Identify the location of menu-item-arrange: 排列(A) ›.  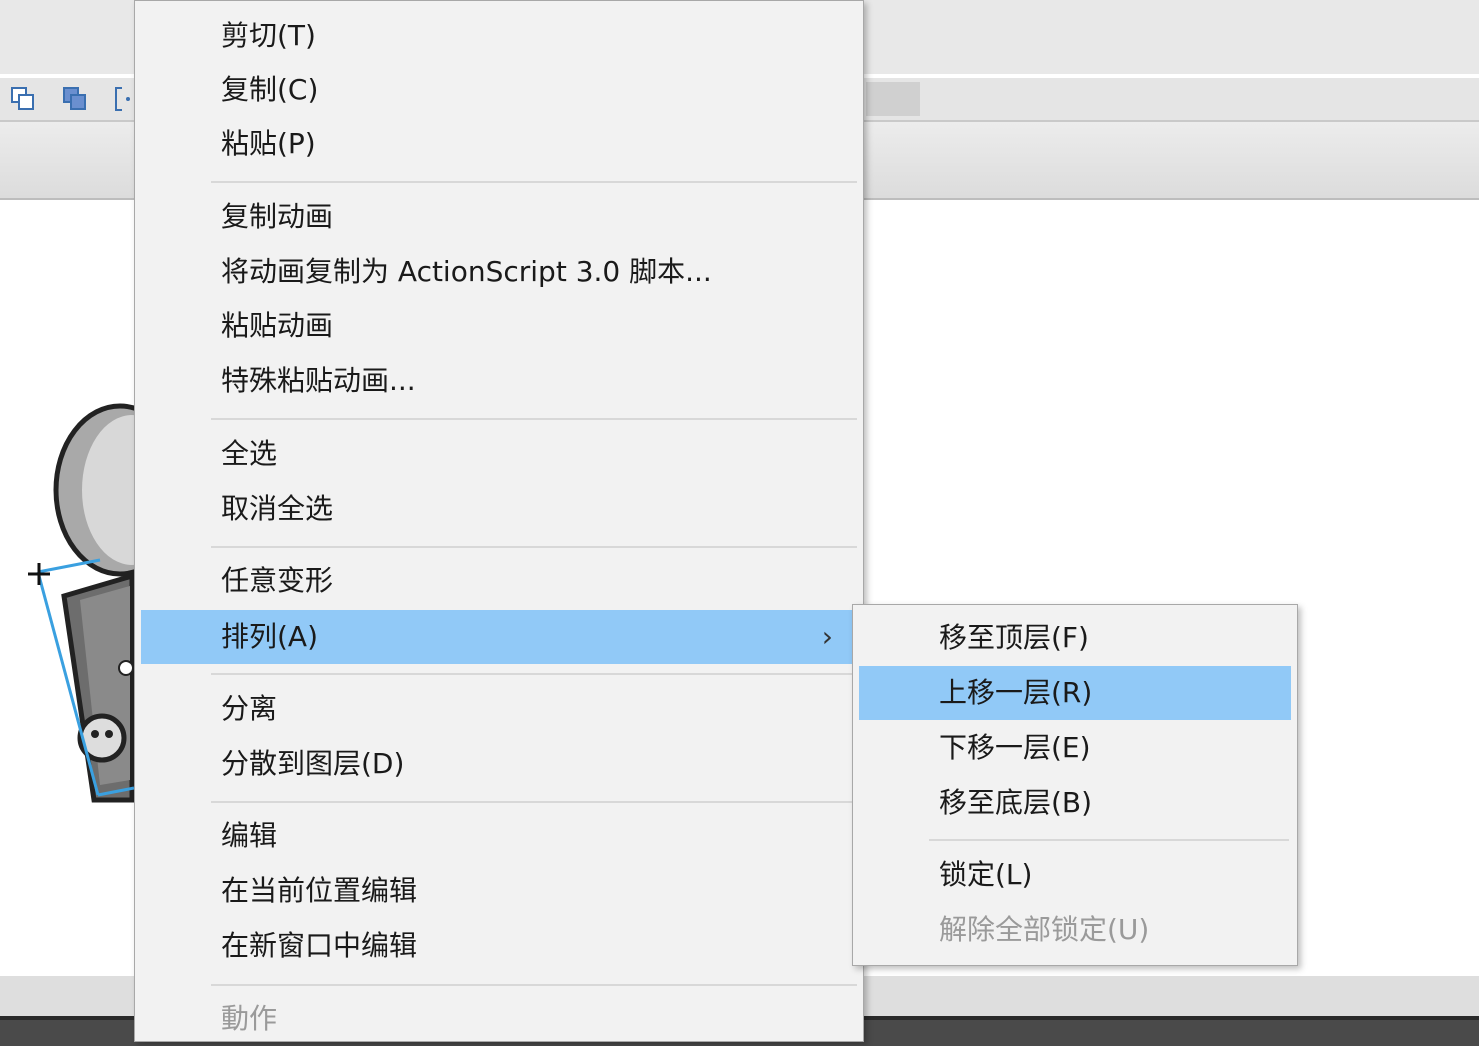
(497, 637).